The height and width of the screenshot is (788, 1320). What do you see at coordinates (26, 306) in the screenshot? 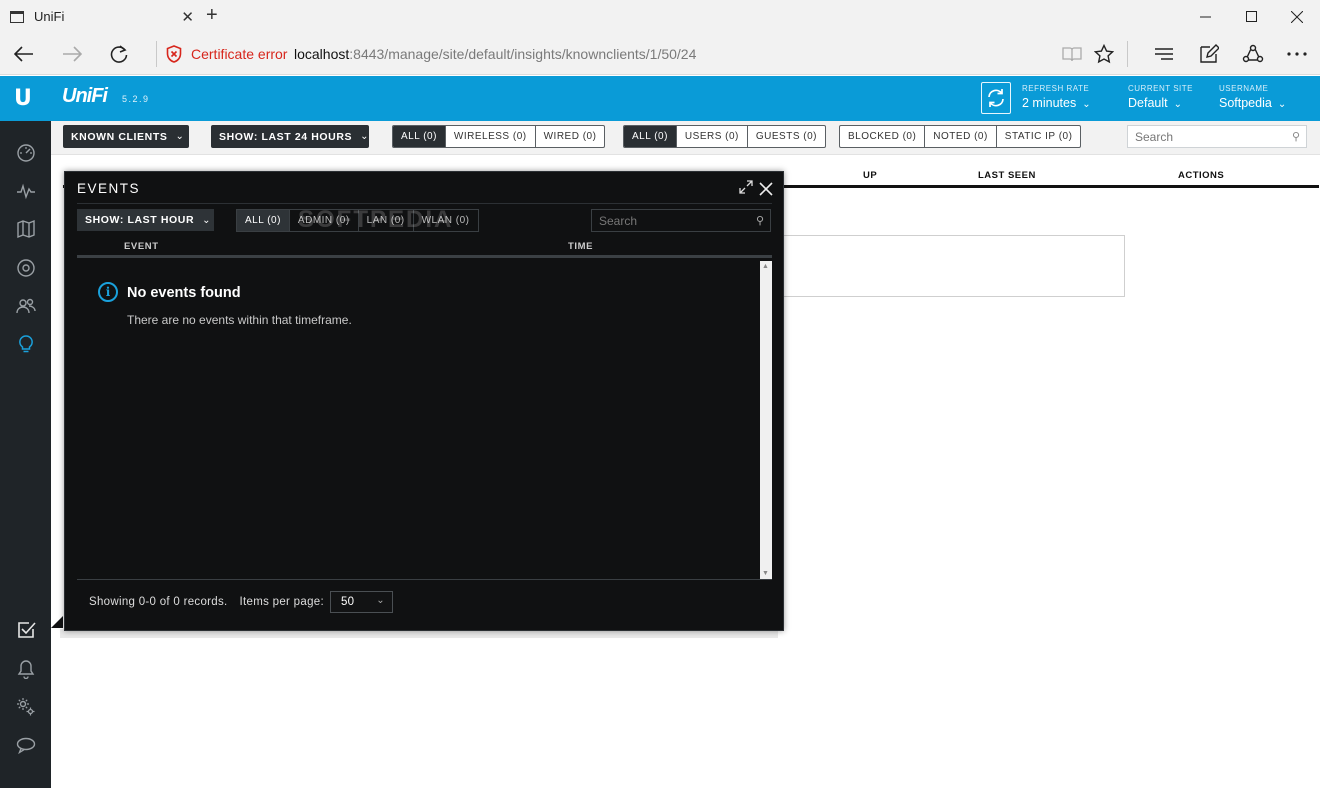
I see `clients-icon` at bounding box center [26, 306].